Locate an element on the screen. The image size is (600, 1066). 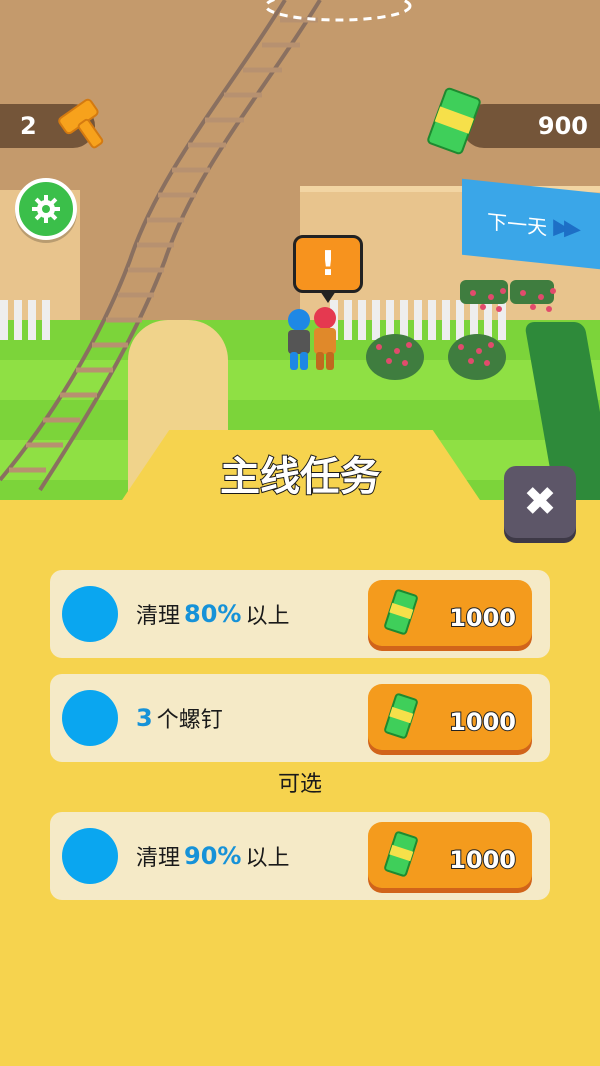
task-suffix: 个螺钉 is located at coordinates (189, 720).